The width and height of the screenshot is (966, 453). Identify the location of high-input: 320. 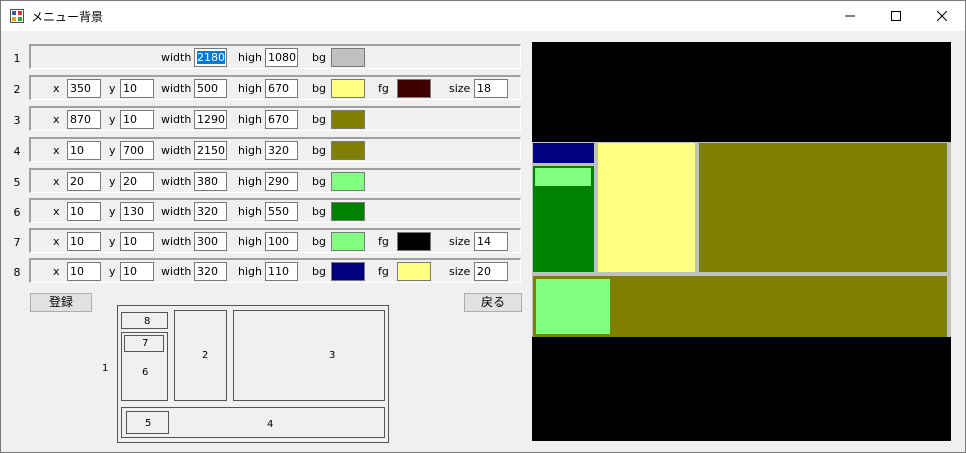
(281, 150).